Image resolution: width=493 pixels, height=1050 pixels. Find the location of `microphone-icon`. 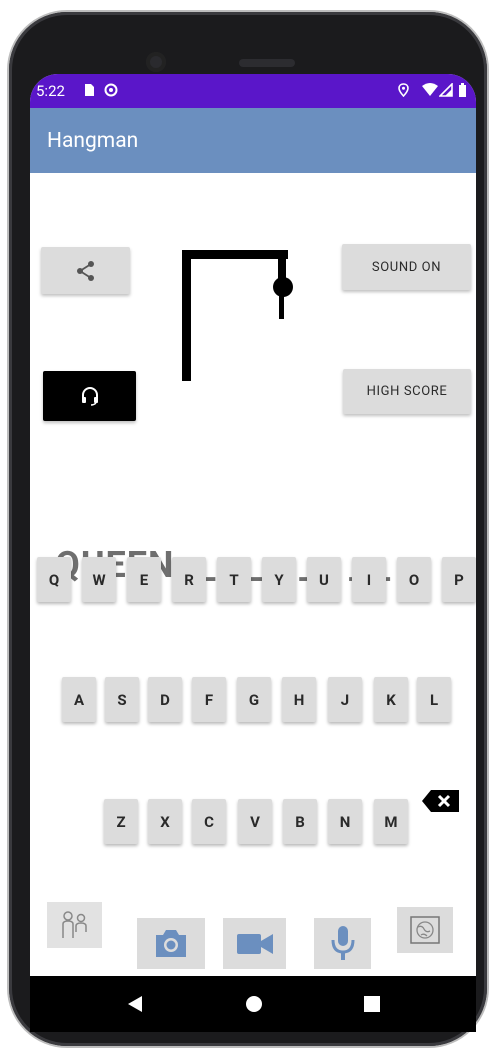

microphone-icon is located at coordinates (343, 943).